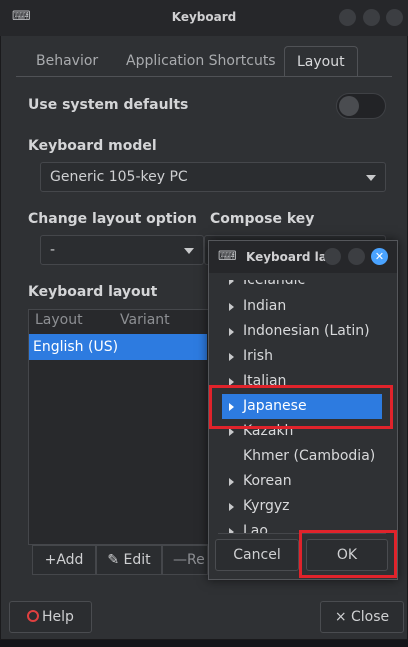 Image resolution: width=408 pixels, height=647 pixels. What do you see at coordinates (59, 320) in the screenshot?
I see `column-header-layout: Layout` at bounding box center [59, 320].